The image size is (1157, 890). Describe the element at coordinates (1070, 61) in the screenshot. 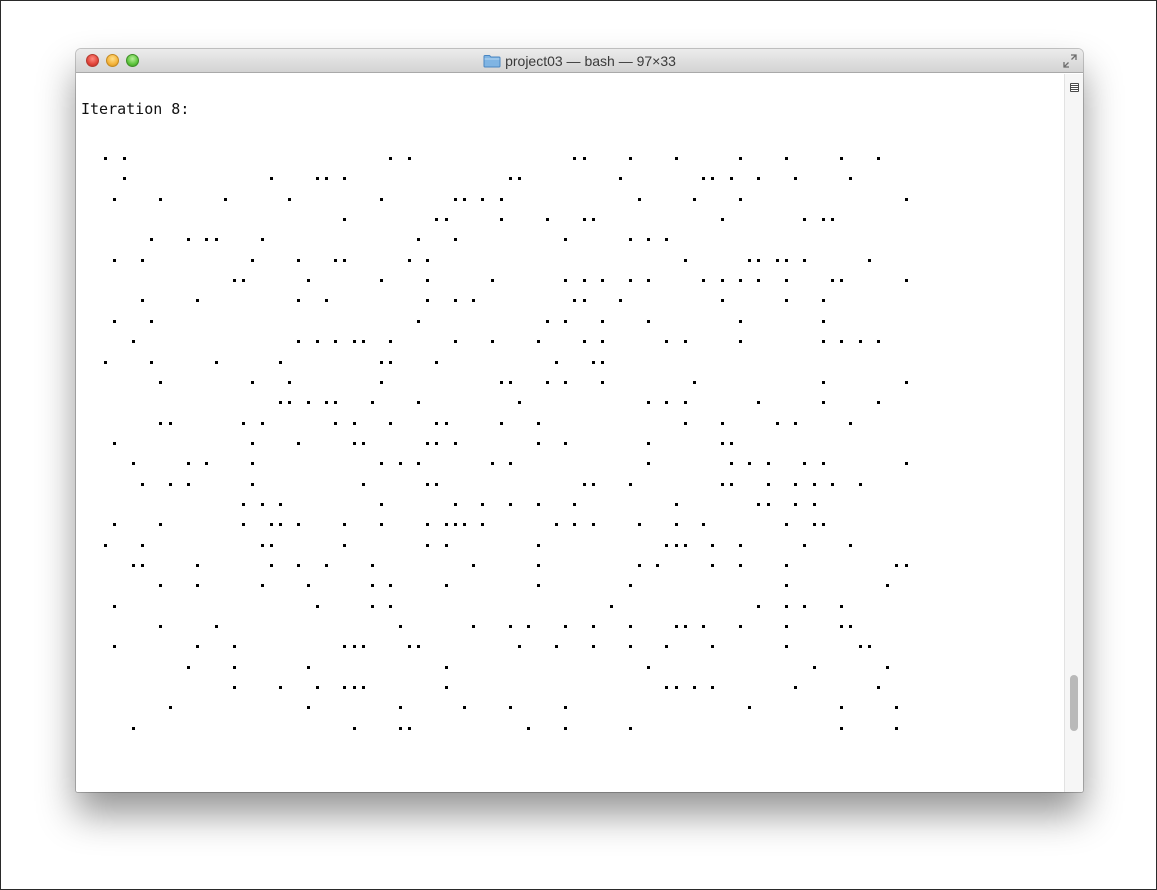

I see `fullscreen-icon` at that location.